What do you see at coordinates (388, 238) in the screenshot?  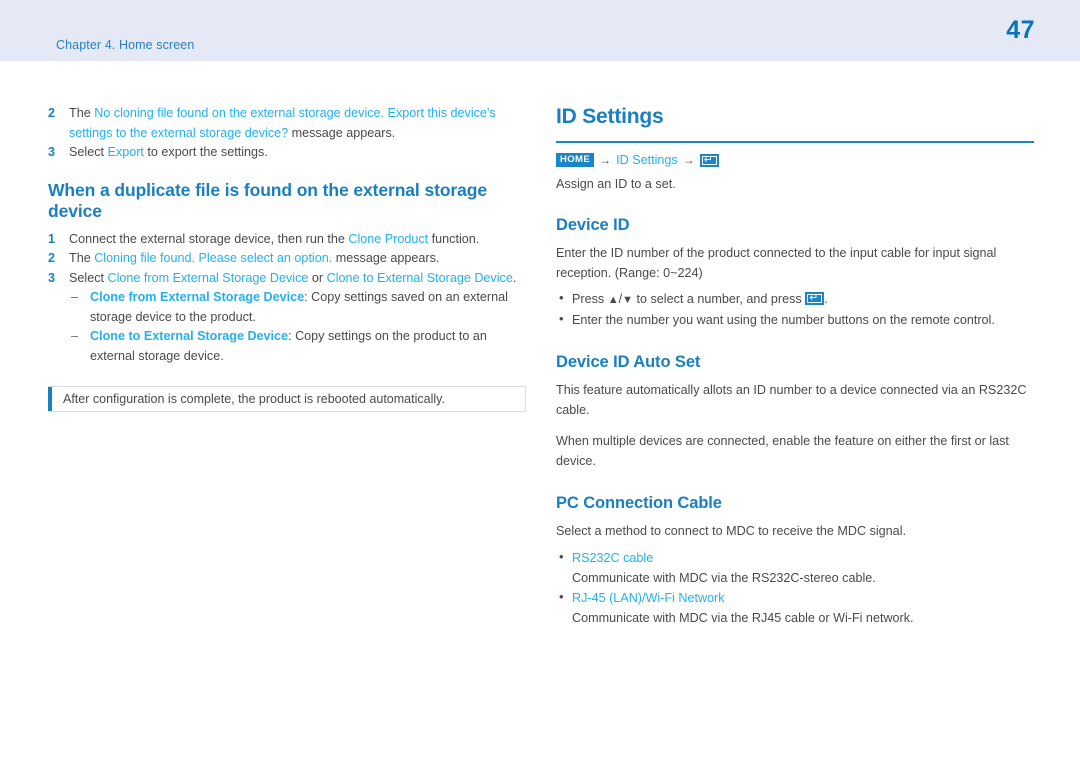 I see `step-highlight: Clone Product` at bounding box center [388, 238].